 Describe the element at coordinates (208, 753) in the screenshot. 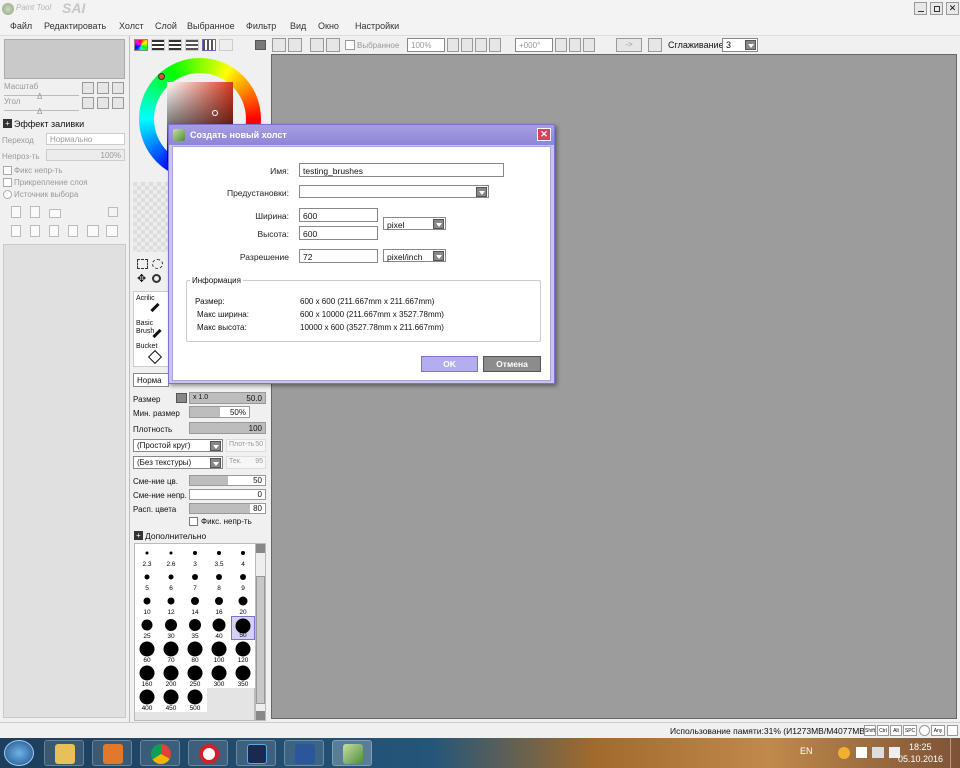

I see `taskbar-opera` at that location.